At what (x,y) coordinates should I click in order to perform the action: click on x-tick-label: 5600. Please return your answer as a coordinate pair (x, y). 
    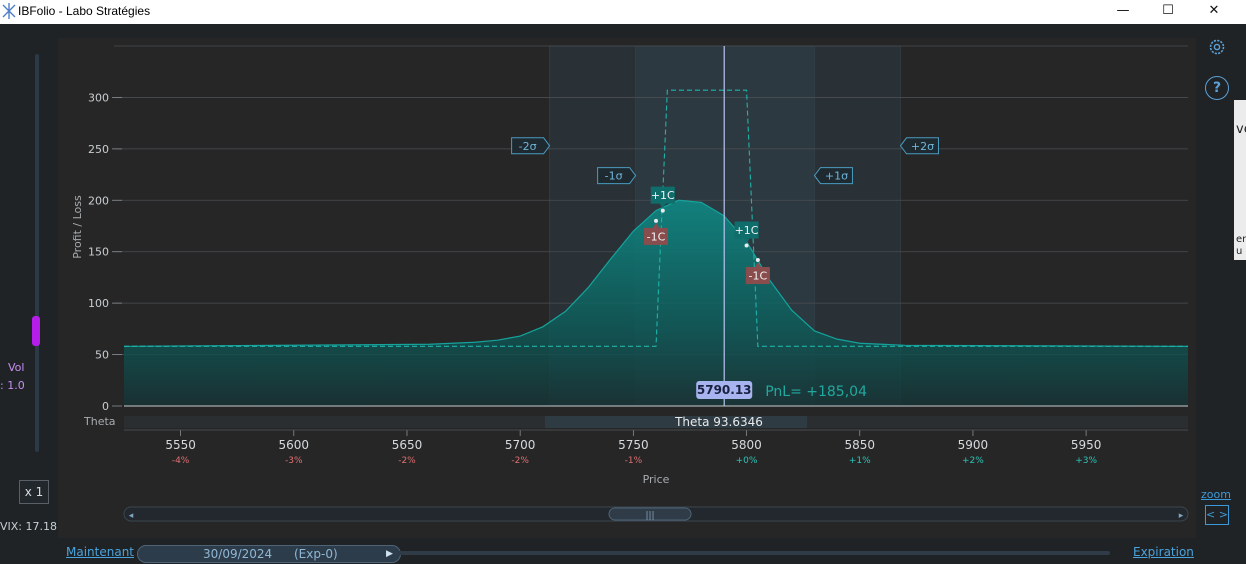
    Looking at the image, I should click on (294, 445).